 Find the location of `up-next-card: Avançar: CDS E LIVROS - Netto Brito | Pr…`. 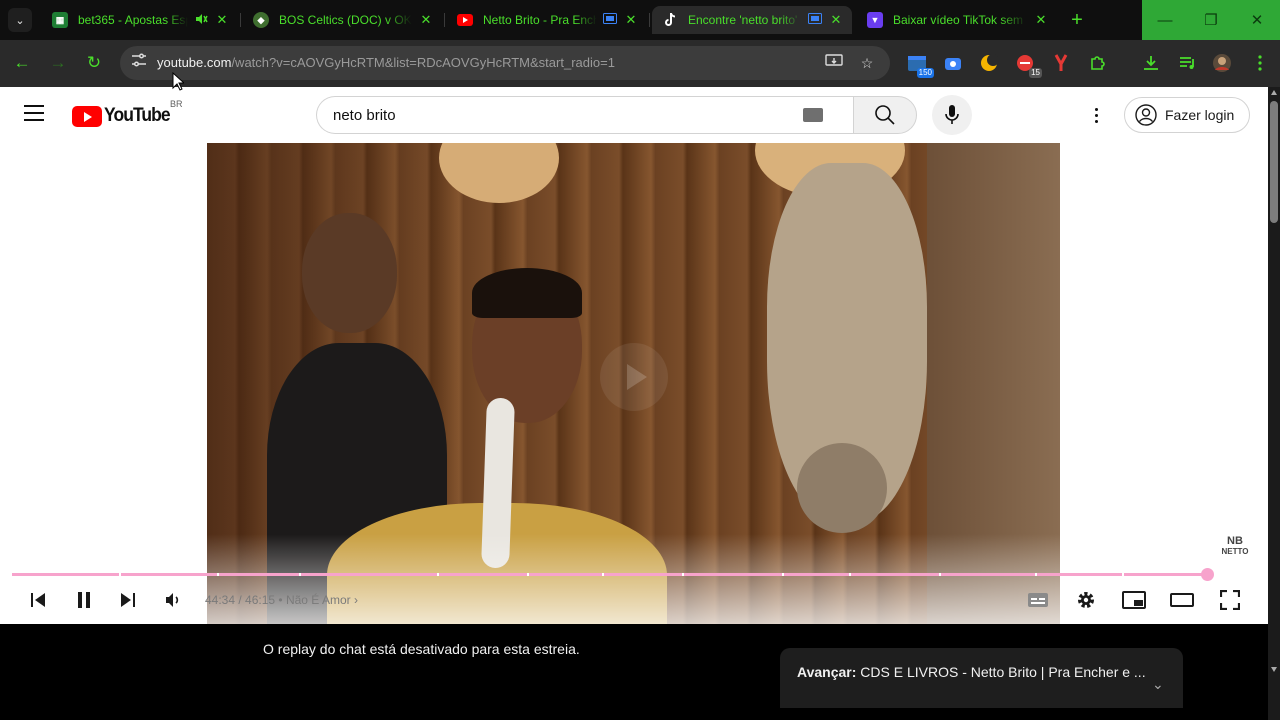

up-next-card: Avançar: CDS E LIVROS - Netto Brito | Pr… is located at coordinates (981, 678).